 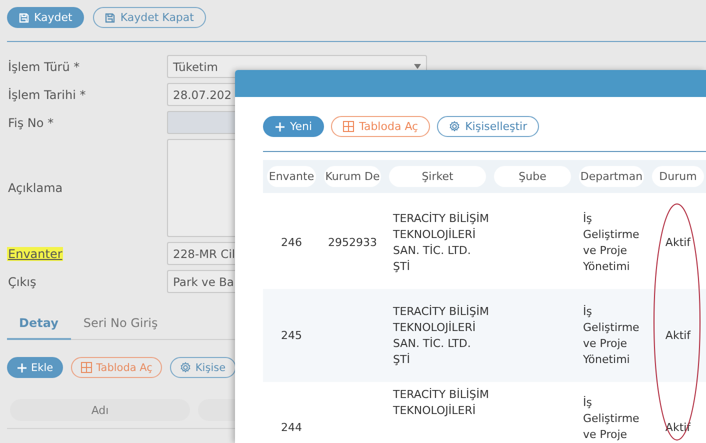 What do you see at coordinates (437, 176) in the screenshot?
I see `column-header: Şirket` at bounding box center [437, 176].